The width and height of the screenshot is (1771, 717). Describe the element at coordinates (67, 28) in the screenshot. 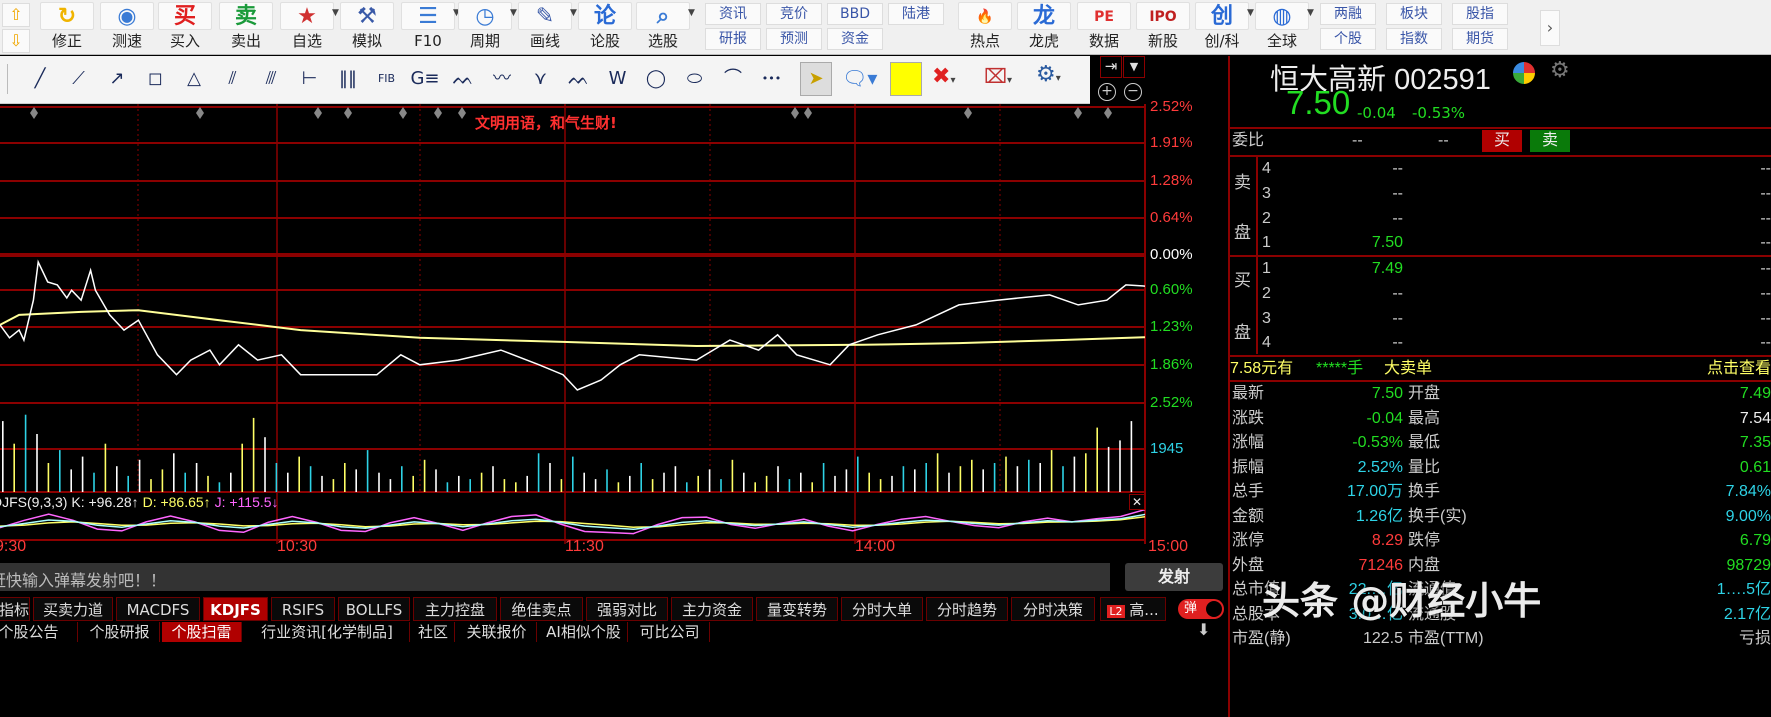

I see `toolbar-button-0: ↻ 修正` at that location.